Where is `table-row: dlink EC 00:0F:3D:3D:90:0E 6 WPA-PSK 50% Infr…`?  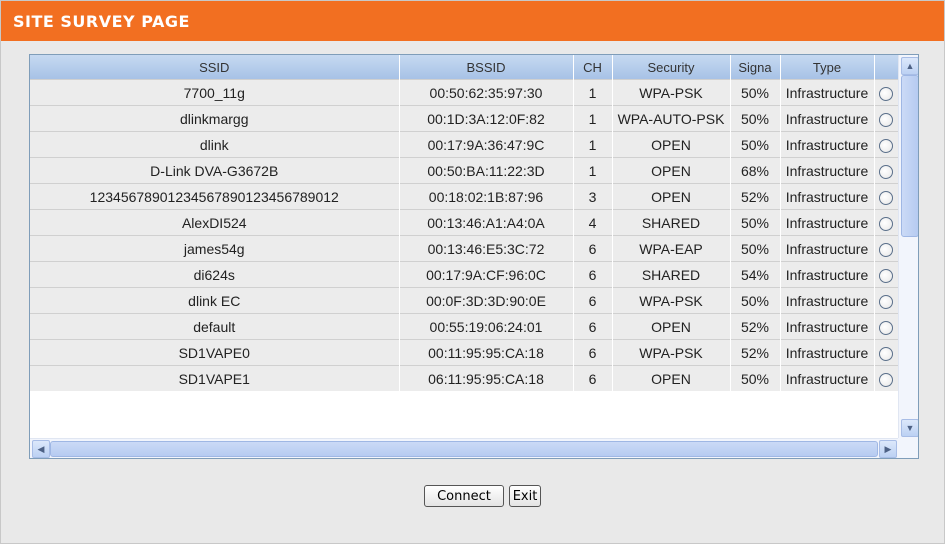 table-row: dlink EC 00:0F:3D:3D:90:0E 6 WPA-PSK 50% Infr… is located at coordinates (464, 300).